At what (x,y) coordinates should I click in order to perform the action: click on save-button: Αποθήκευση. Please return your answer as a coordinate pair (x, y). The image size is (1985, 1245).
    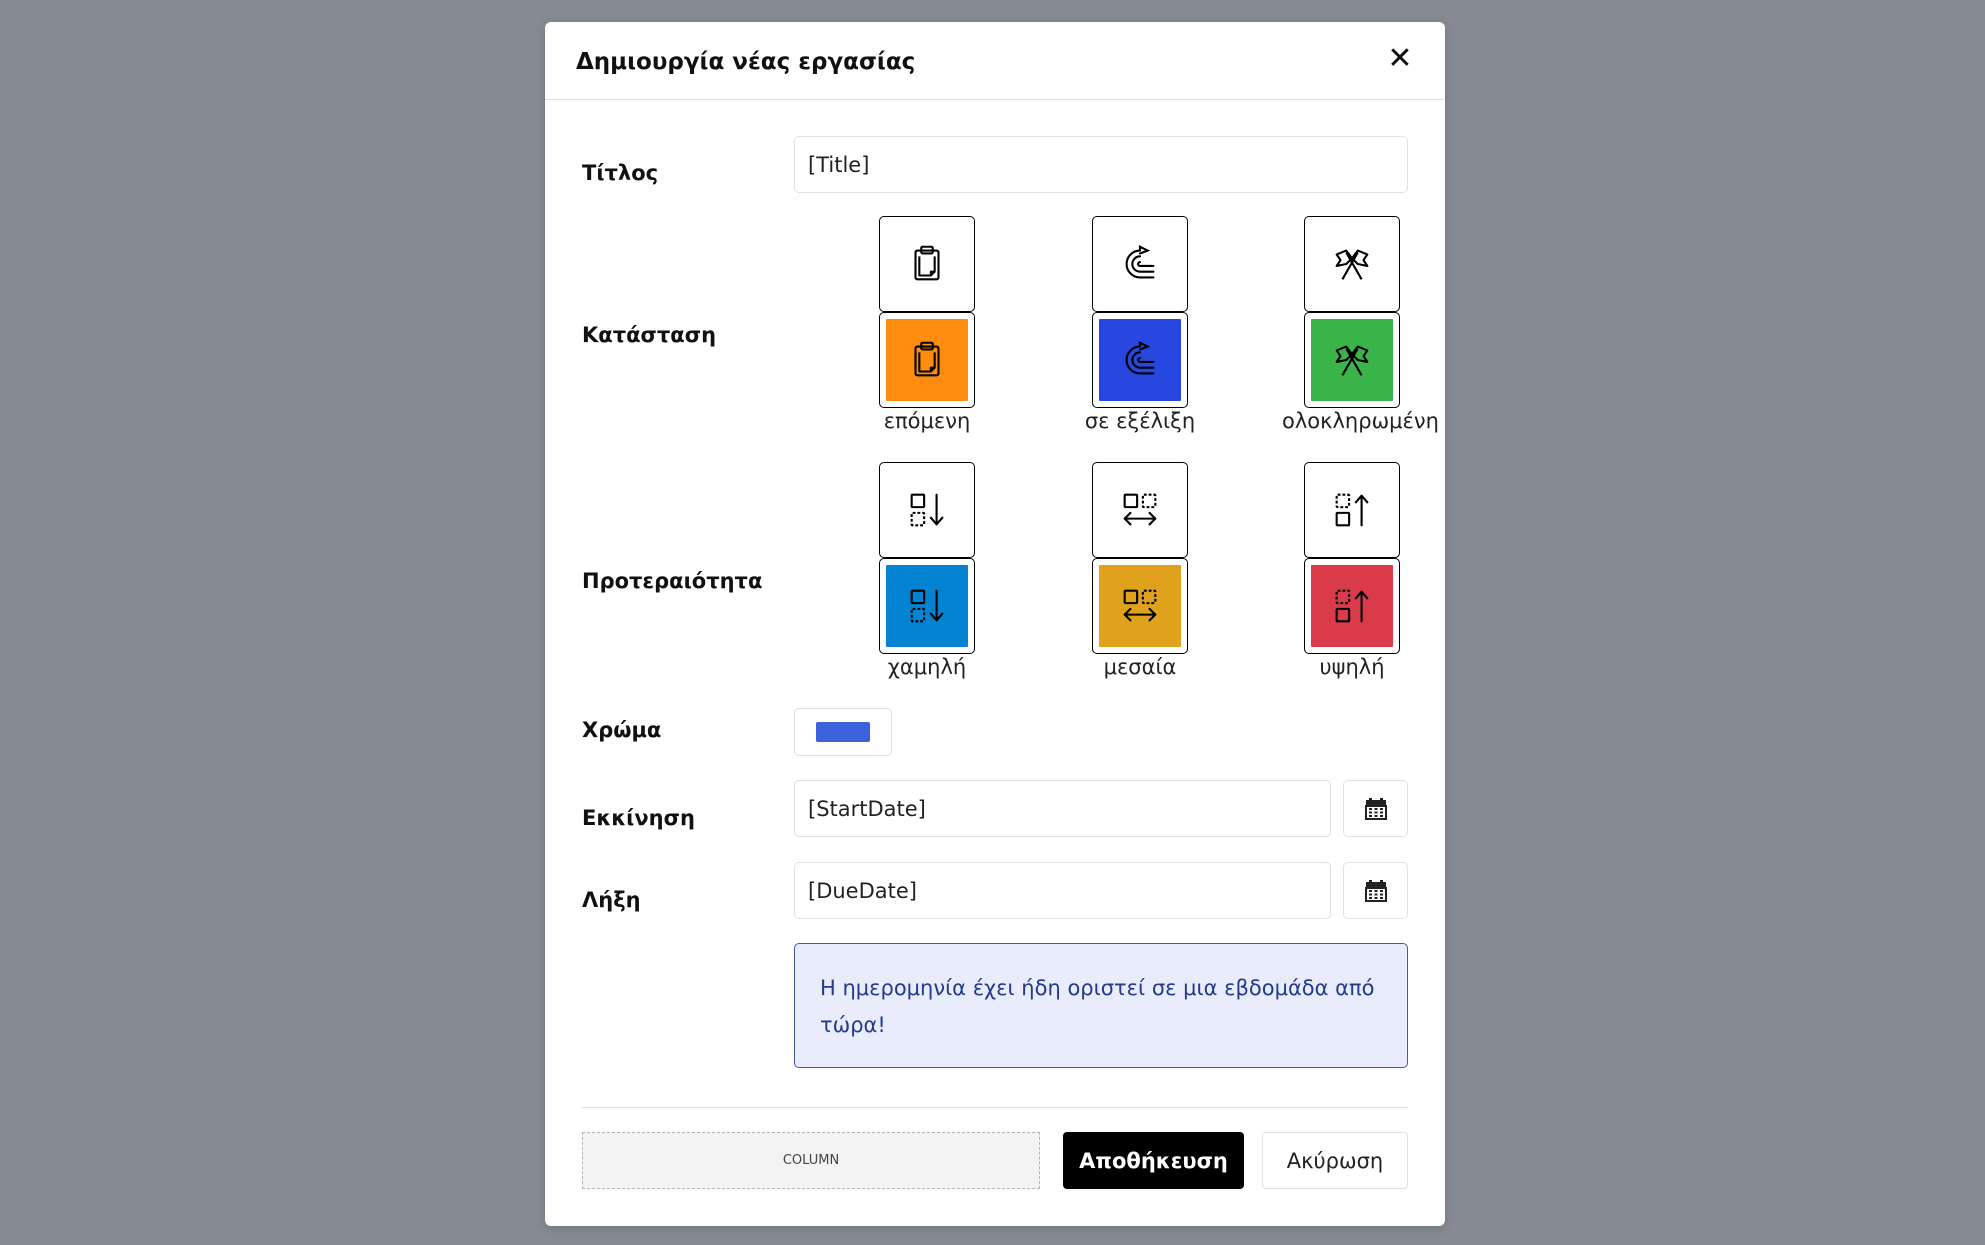
    Looking at the image, I should click on (1153, 1160).